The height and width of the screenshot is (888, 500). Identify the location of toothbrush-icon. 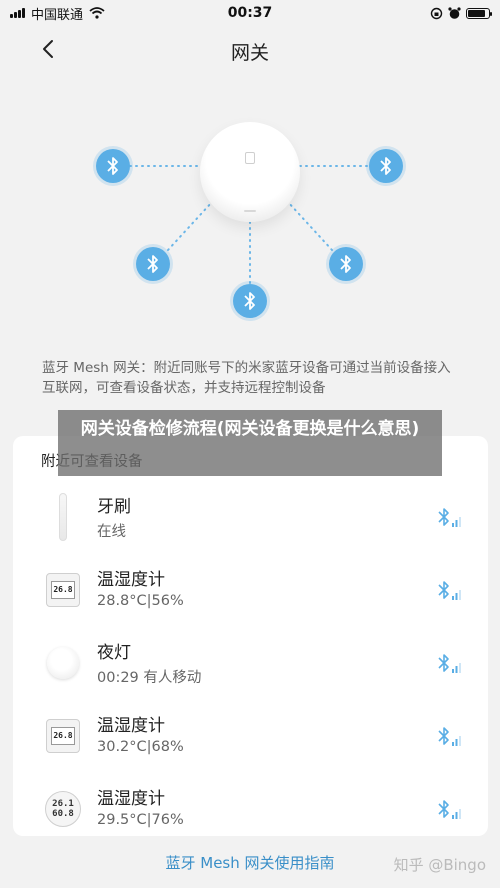
(63, 517).